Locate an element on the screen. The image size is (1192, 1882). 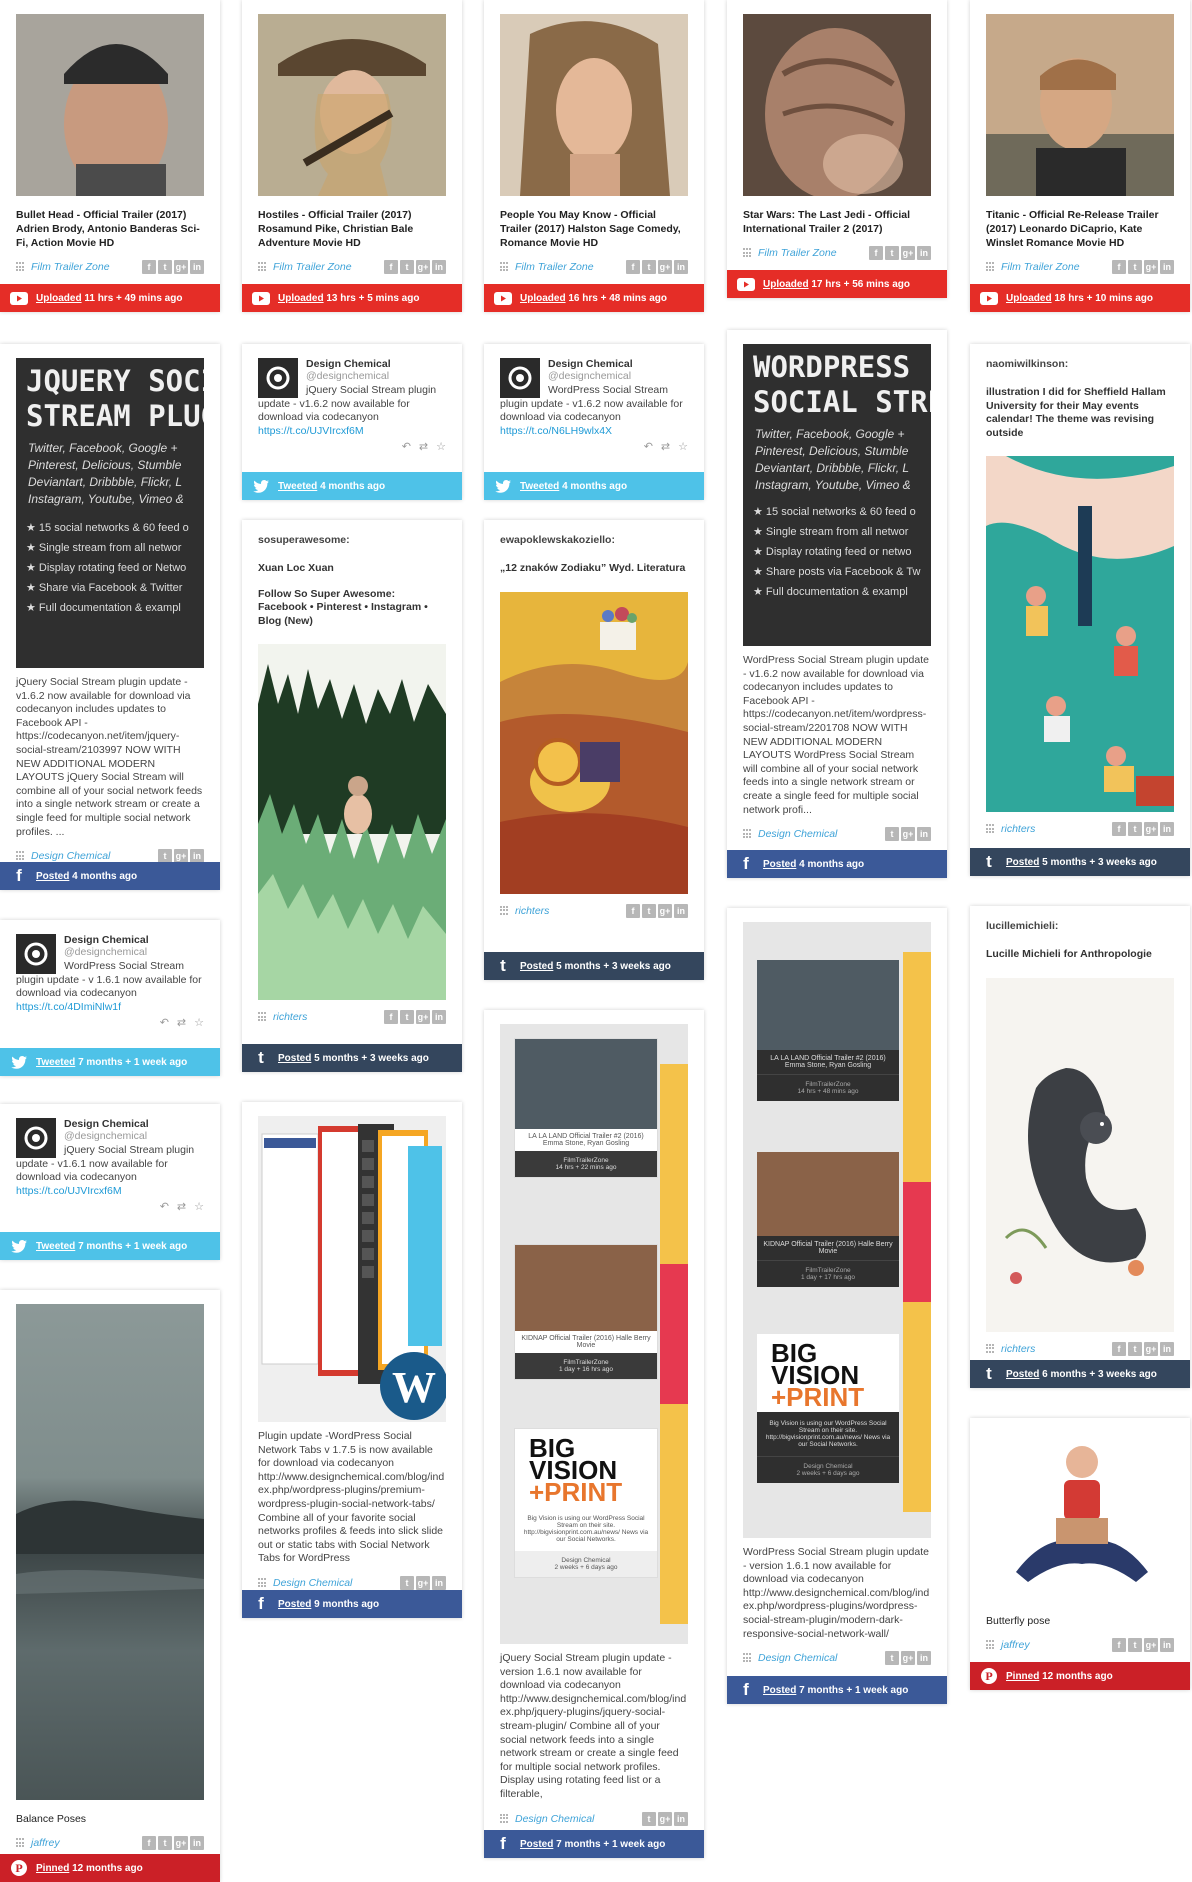
tumblr-user: naomiwilkinson: is located at coordinates (1080, 364).